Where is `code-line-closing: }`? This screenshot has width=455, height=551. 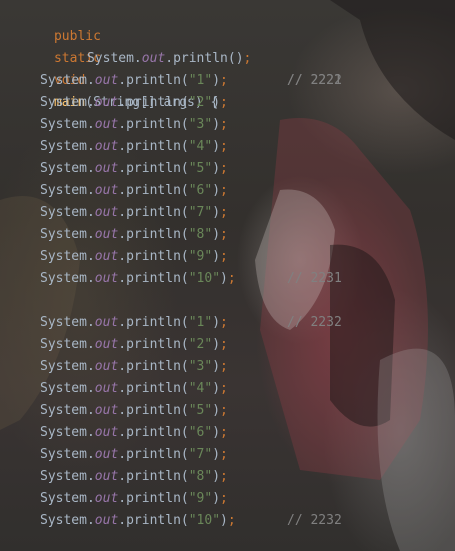 code-line-closing: } is located at coordinates (231, 541).